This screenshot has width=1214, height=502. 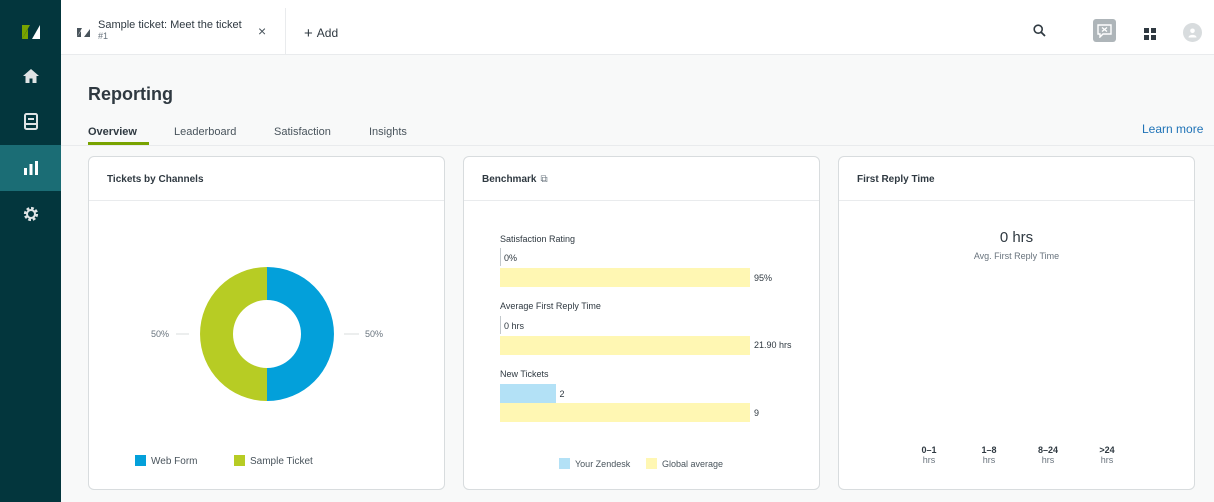 What do you see at coordinates (637, 145) in the screenshot?
I see `tabs-divider` at bounding box center [637, 145].